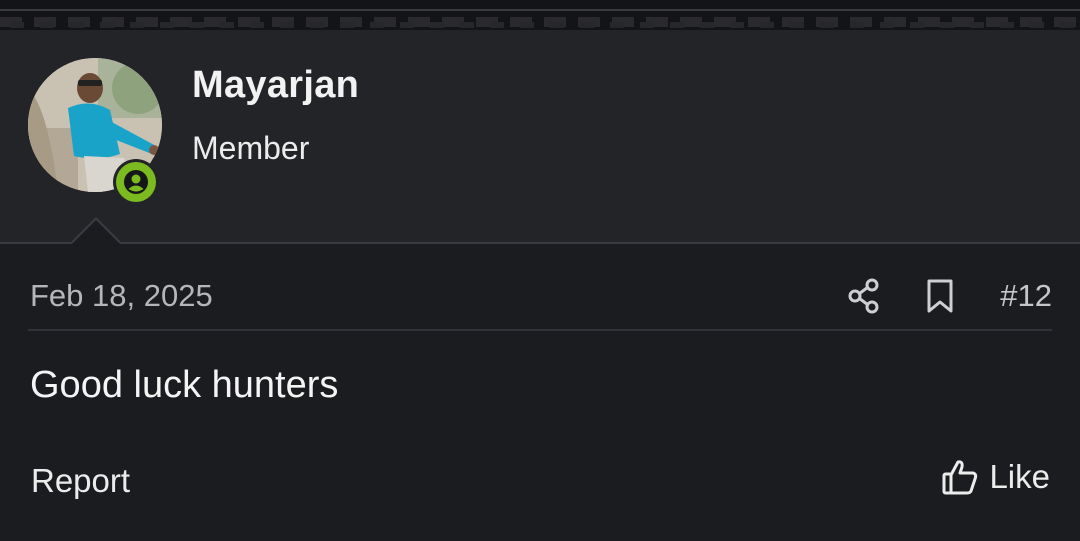 The height and width of the screenshot is (541, 1080). Describe the element at coordinates (1026, 296) in the screenshot. I see `post-number-link: #12` at that location.